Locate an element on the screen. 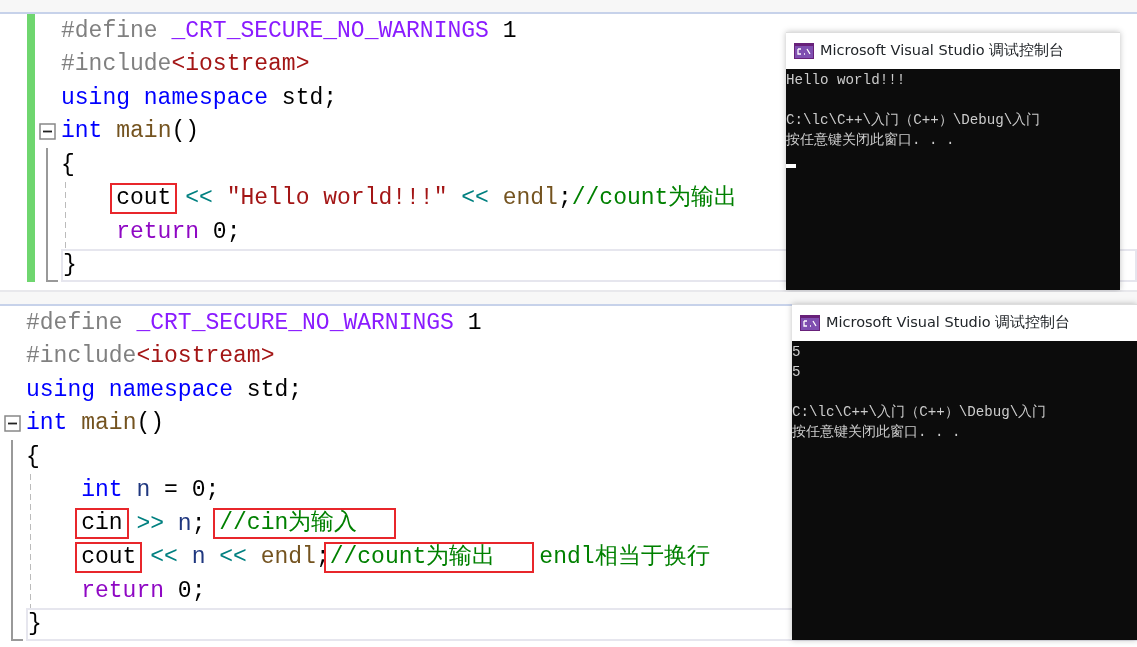  highlighted-code: //cin为输入 is located at coordinates (305, 524).